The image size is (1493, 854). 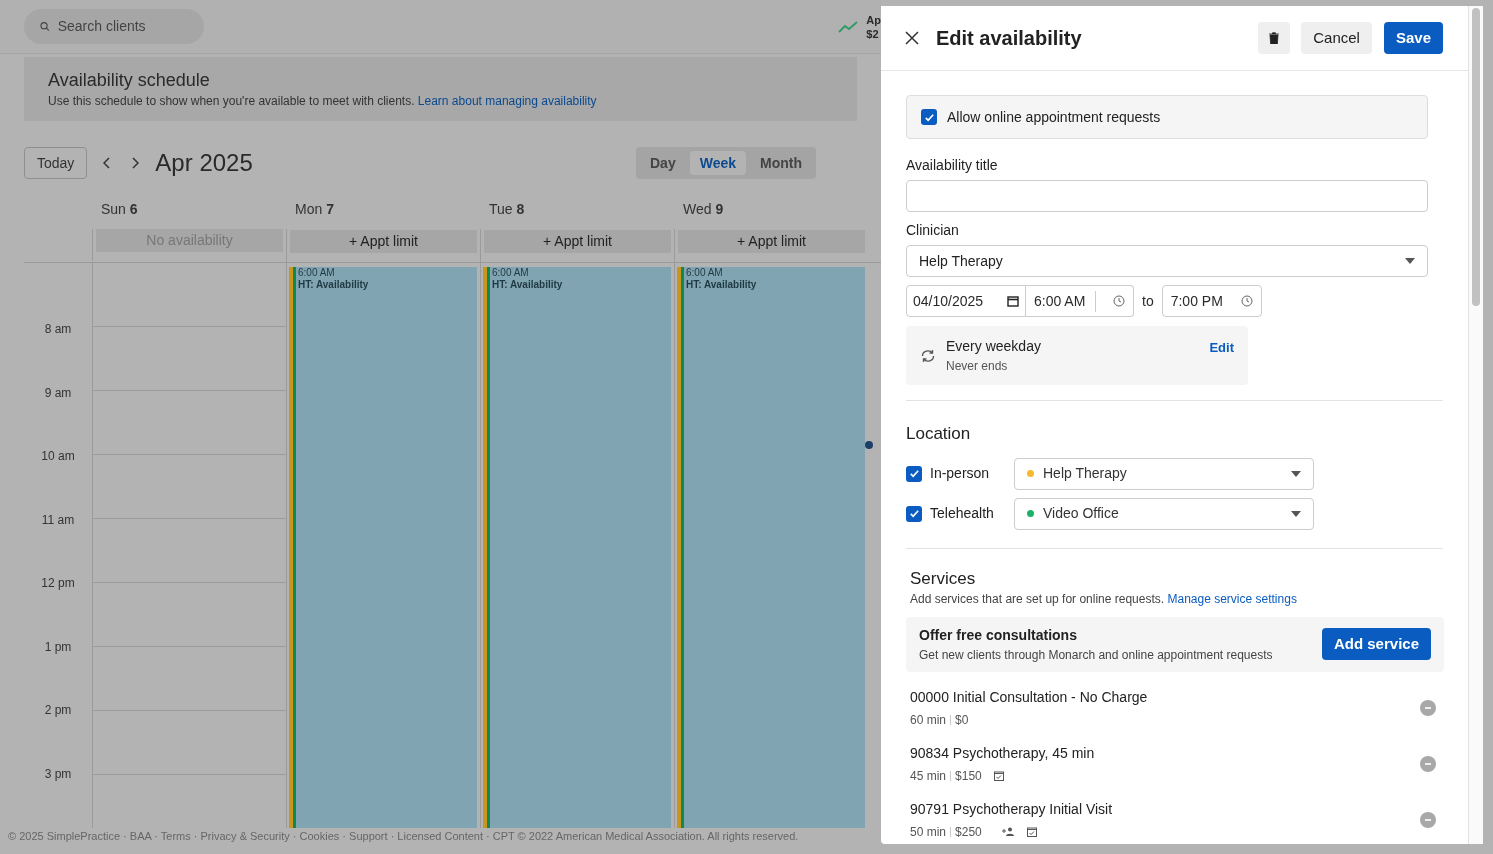 I want to click on view-tab: Day, so click(x=663, y=163).